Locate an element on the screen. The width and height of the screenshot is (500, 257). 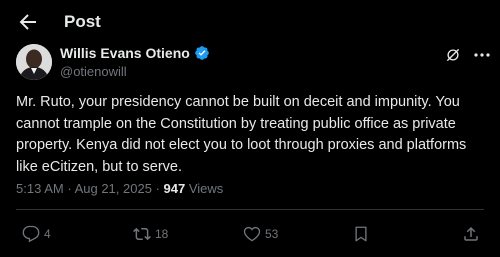
reply-button: 4 is located at coordinates (36, 234).